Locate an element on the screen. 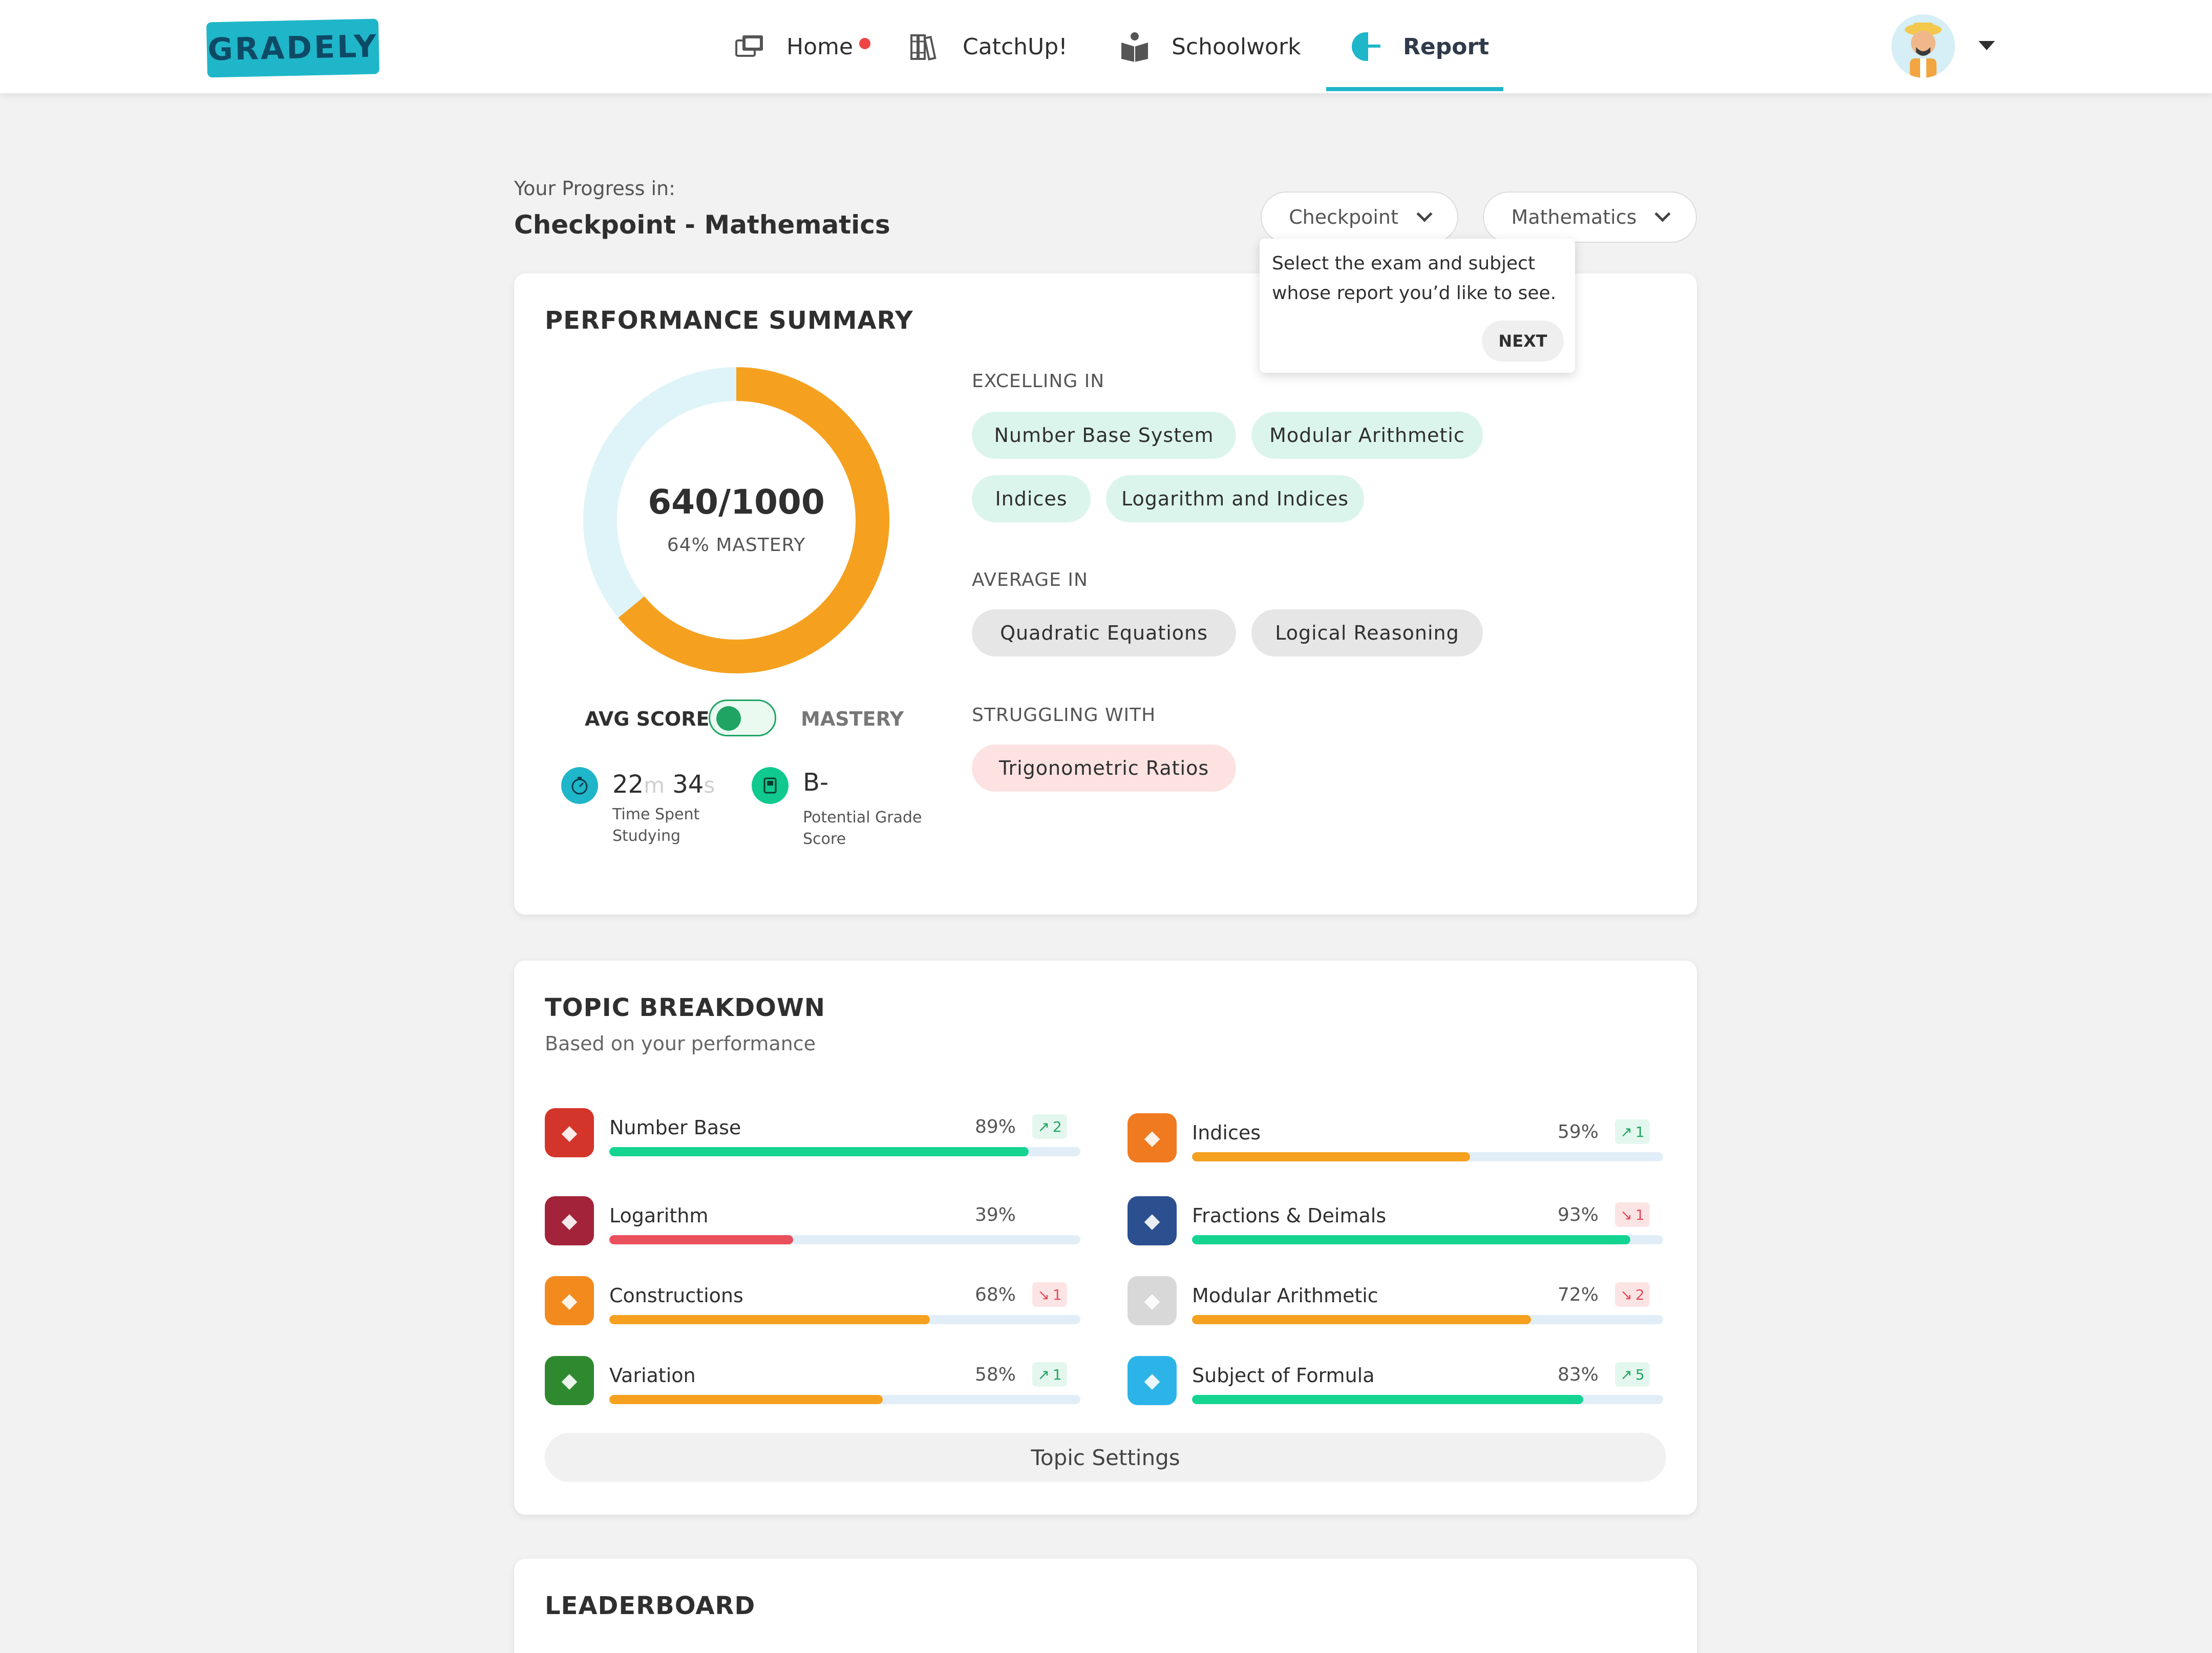  topic-row: ◆ Logarithm 39% is located at coordinates (813, 1224).